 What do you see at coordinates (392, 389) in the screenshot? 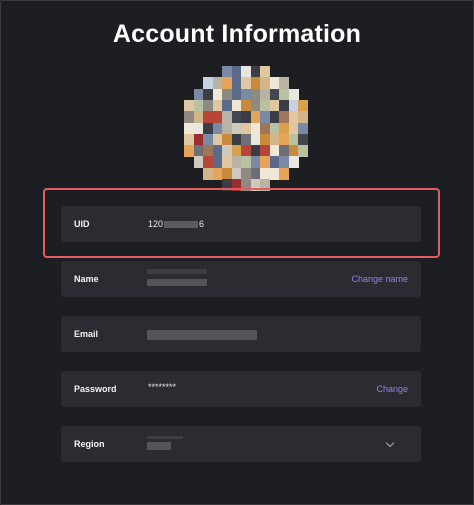
I see `change-password-link: Change` at bounding box center [392, 389].